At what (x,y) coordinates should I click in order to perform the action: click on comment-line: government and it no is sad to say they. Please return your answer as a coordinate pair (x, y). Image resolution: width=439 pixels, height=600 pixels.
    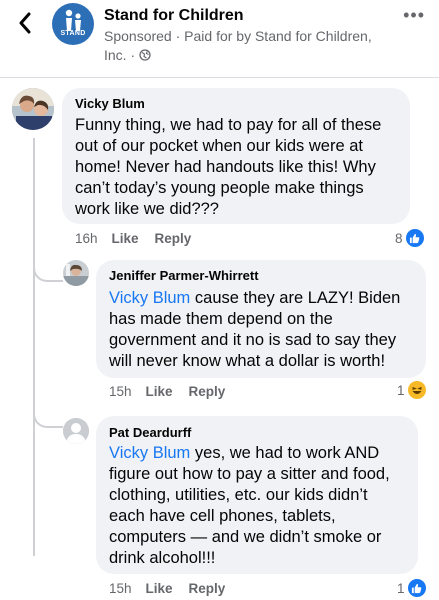
    Looking at the image, I should click on (253, 340).